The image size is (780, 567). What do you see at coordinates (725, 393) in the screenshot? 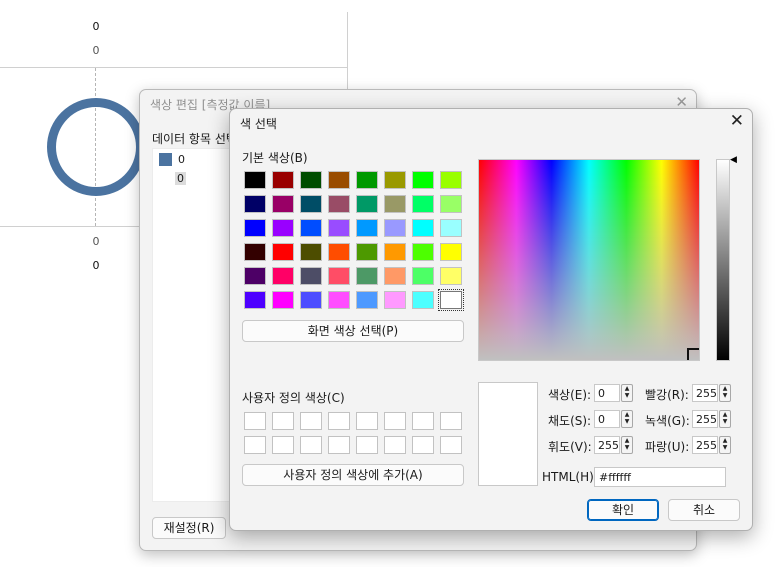
I see `red-spinner: ▲ ▼` at bounding box center [725, 393].